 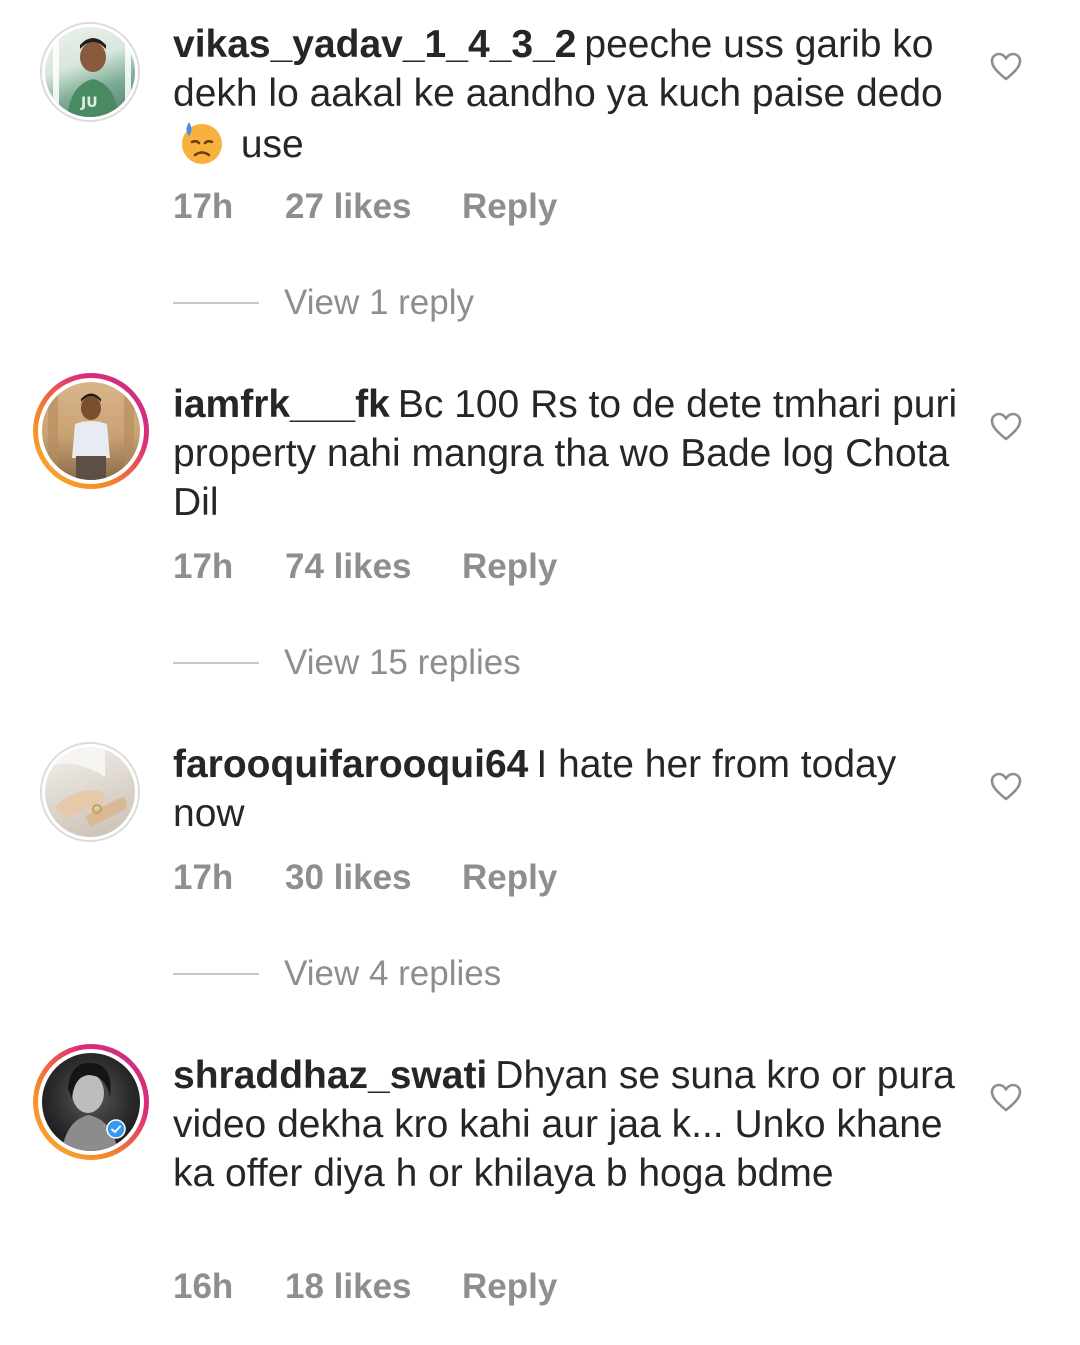 I want to click on comment-likes: 30 likes, so click(x=373, y=878).